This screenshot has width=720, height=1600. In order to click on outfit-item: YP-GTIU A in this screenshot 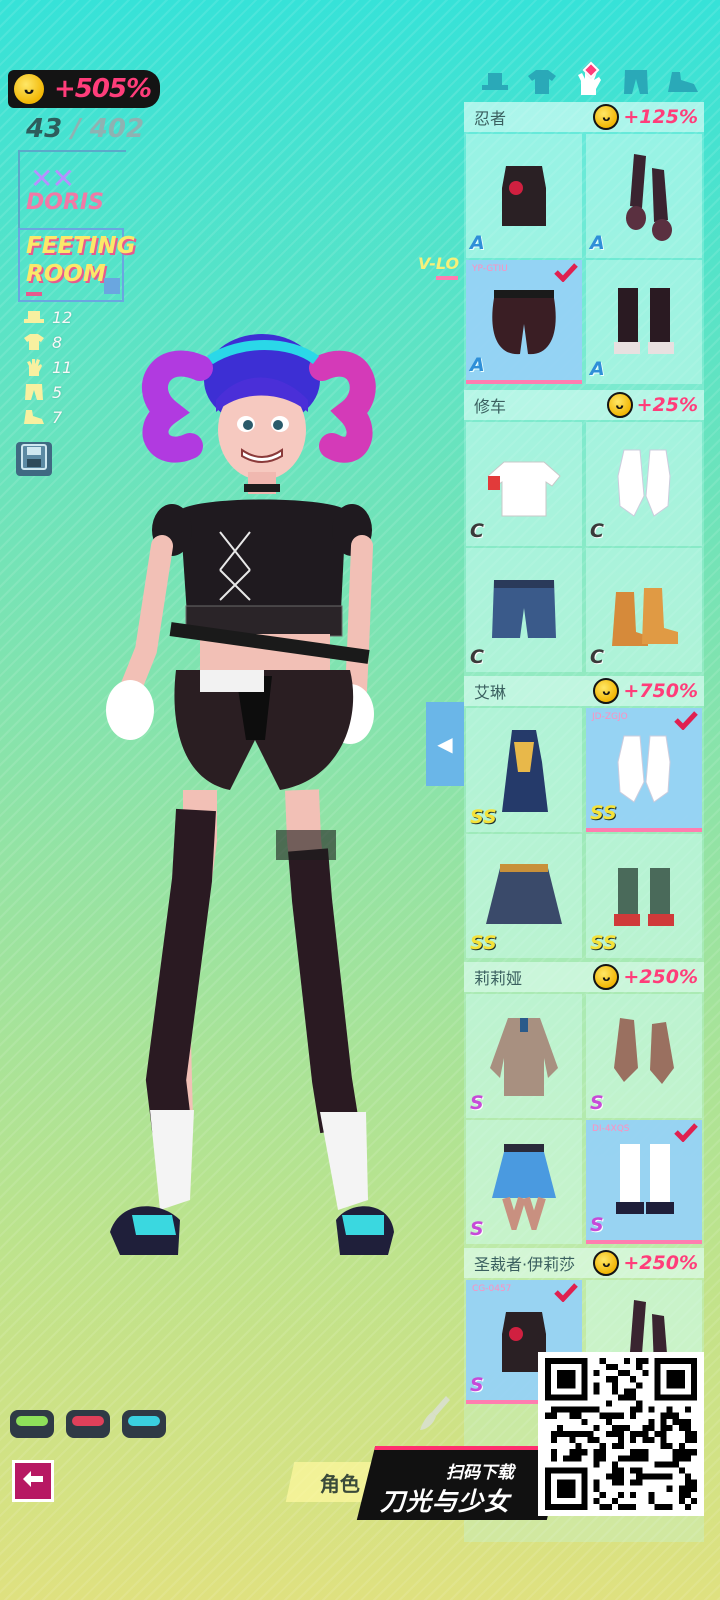, I will do `click(524, 322)`.